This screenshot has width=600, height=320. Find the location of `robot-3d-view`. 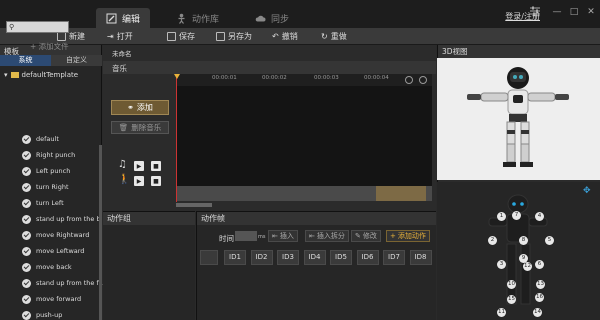

robot-3d-view is located at coordinates (518, 119).